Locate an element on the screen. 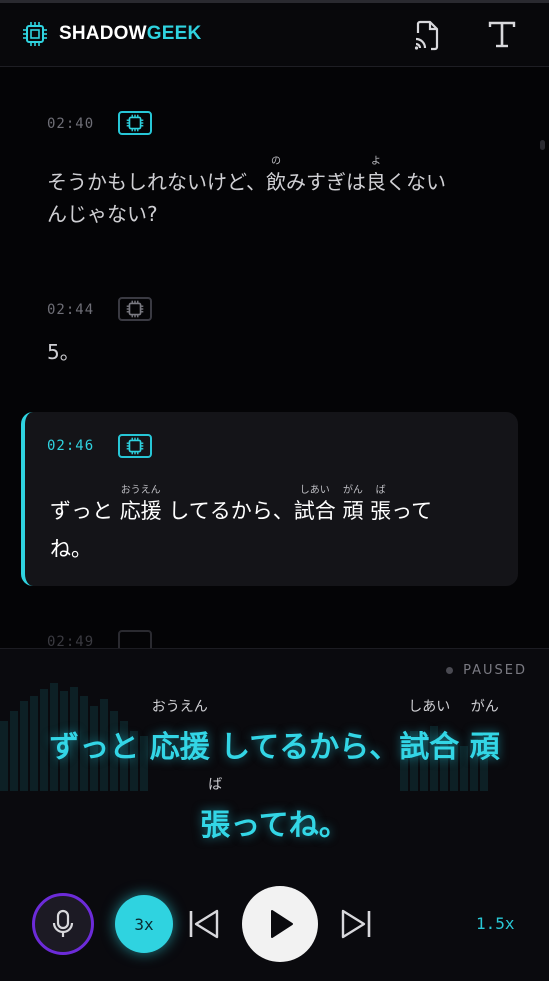  brand-part-1: SHADOW is located at coordinates (103, 33).